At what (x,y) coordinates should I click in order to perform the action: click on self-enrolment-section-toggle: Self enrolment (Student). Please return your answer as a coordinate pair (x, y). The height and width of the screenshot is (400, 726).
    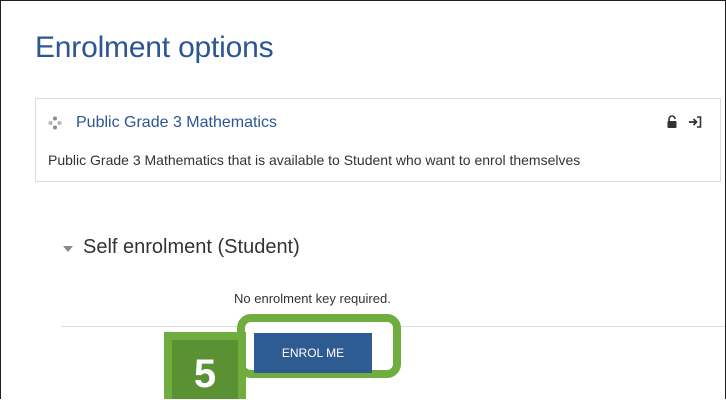
    Looking at the image, I should click on (181, 247).